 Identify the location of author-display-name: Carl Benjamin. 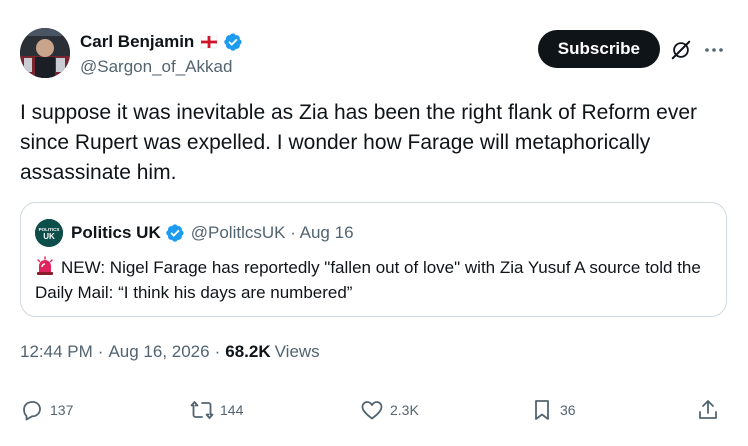
(137, 42).